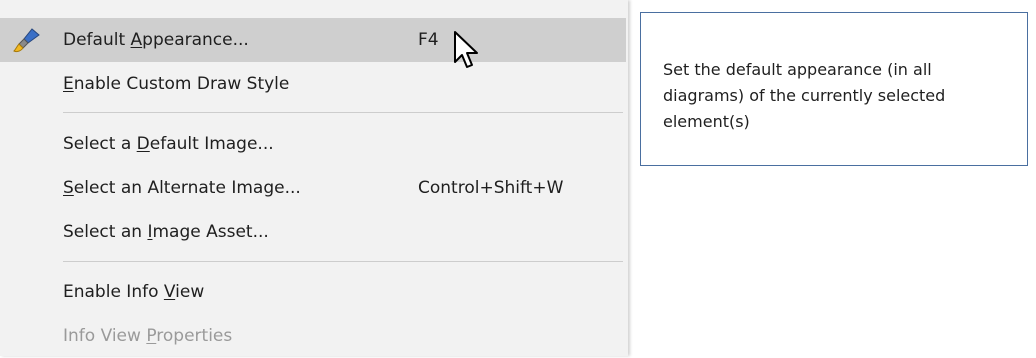 This screenshot has height=358, width=1036. I want to click on menu-item-info-view-properties: Info View Properties, so click(313, 336).